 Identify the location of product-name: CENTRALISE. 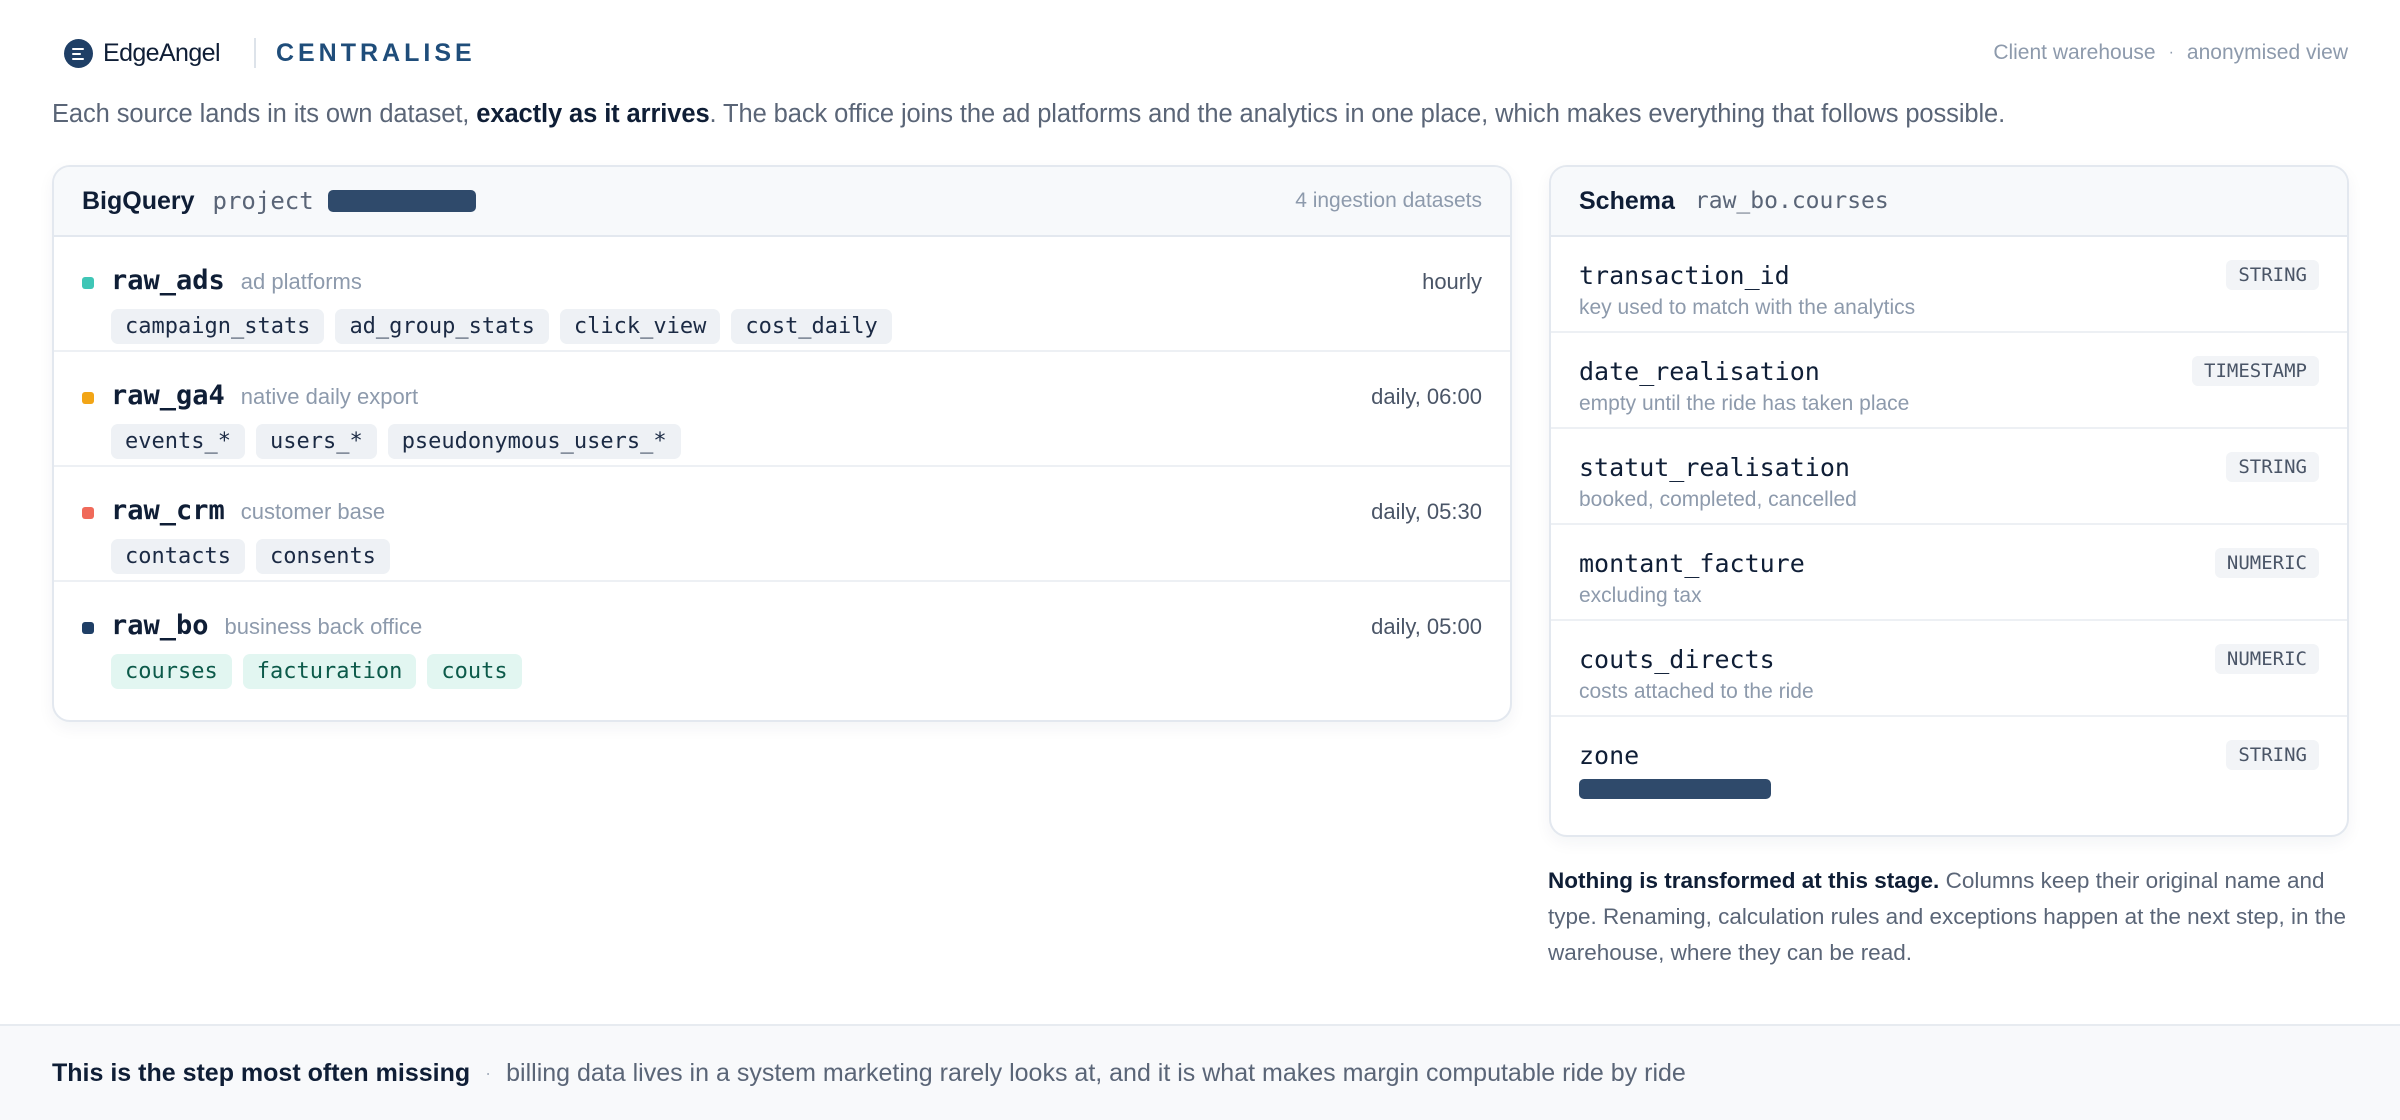
(375, 52).